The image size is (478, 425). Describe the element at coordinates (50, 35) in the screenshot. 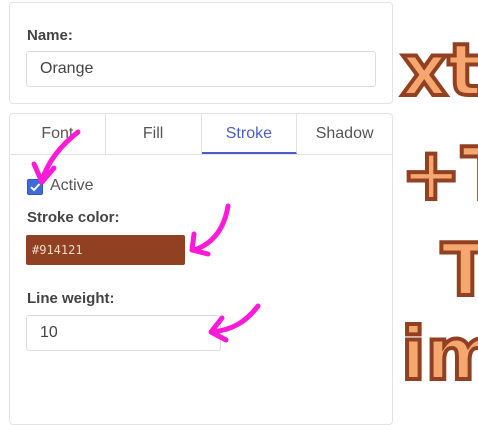

I see `name-label: Name:` at that location.